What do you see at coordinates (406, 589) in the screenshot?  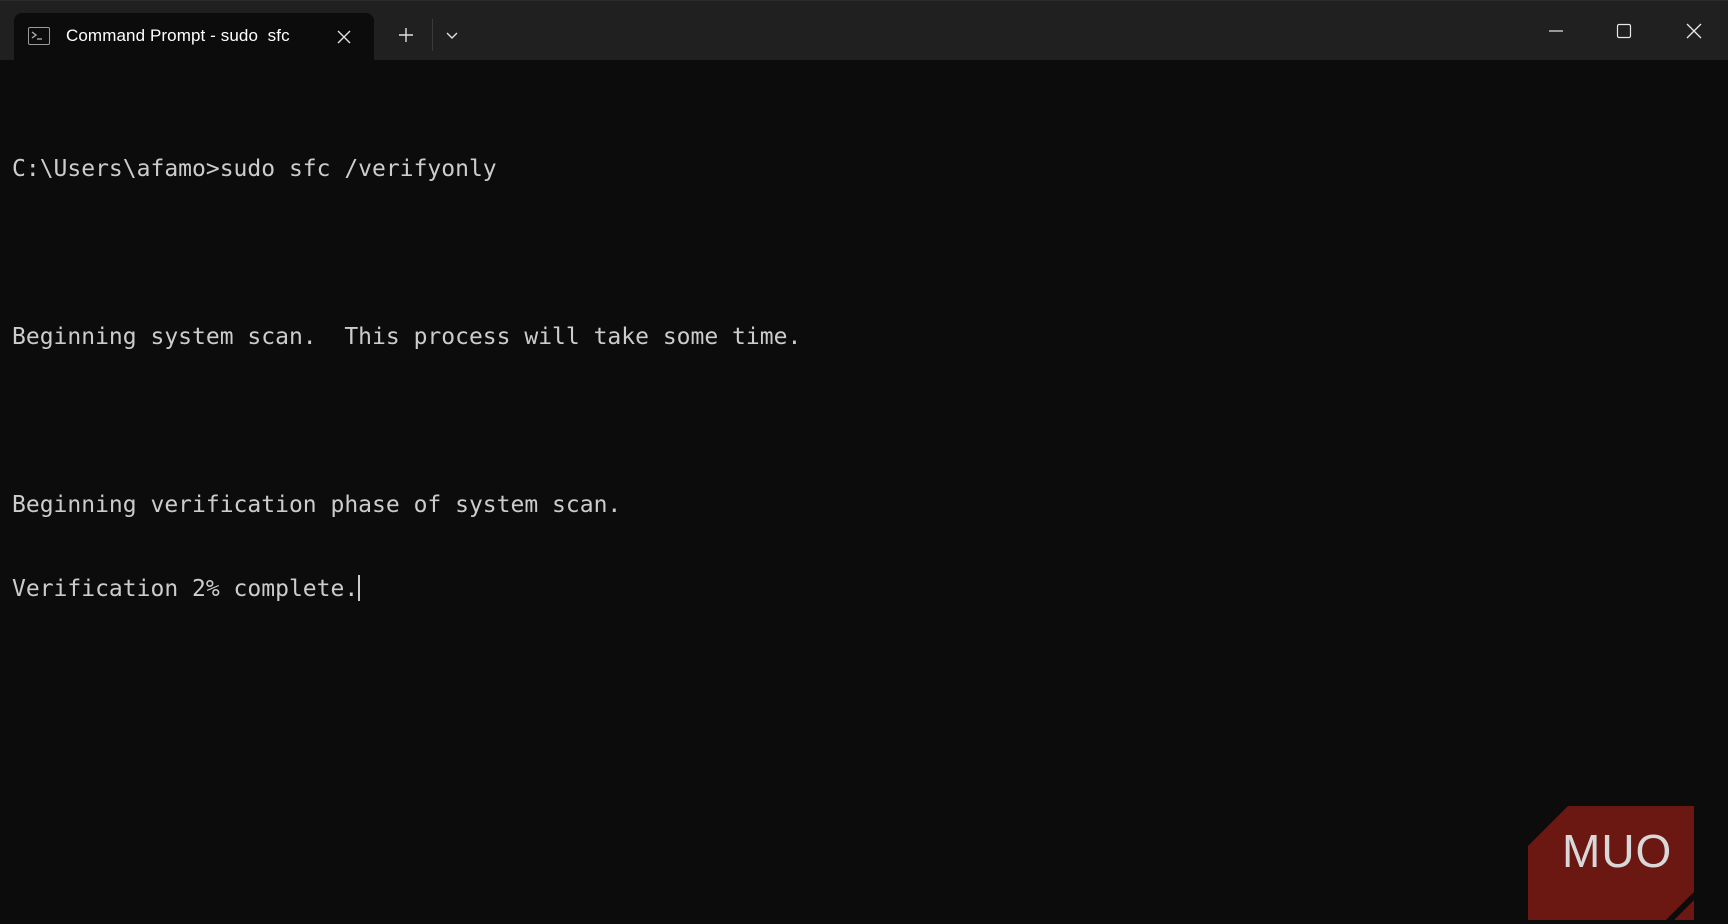 I see `terminal-line-current: Verification 2% complete.` at bounding box center [406, 589].